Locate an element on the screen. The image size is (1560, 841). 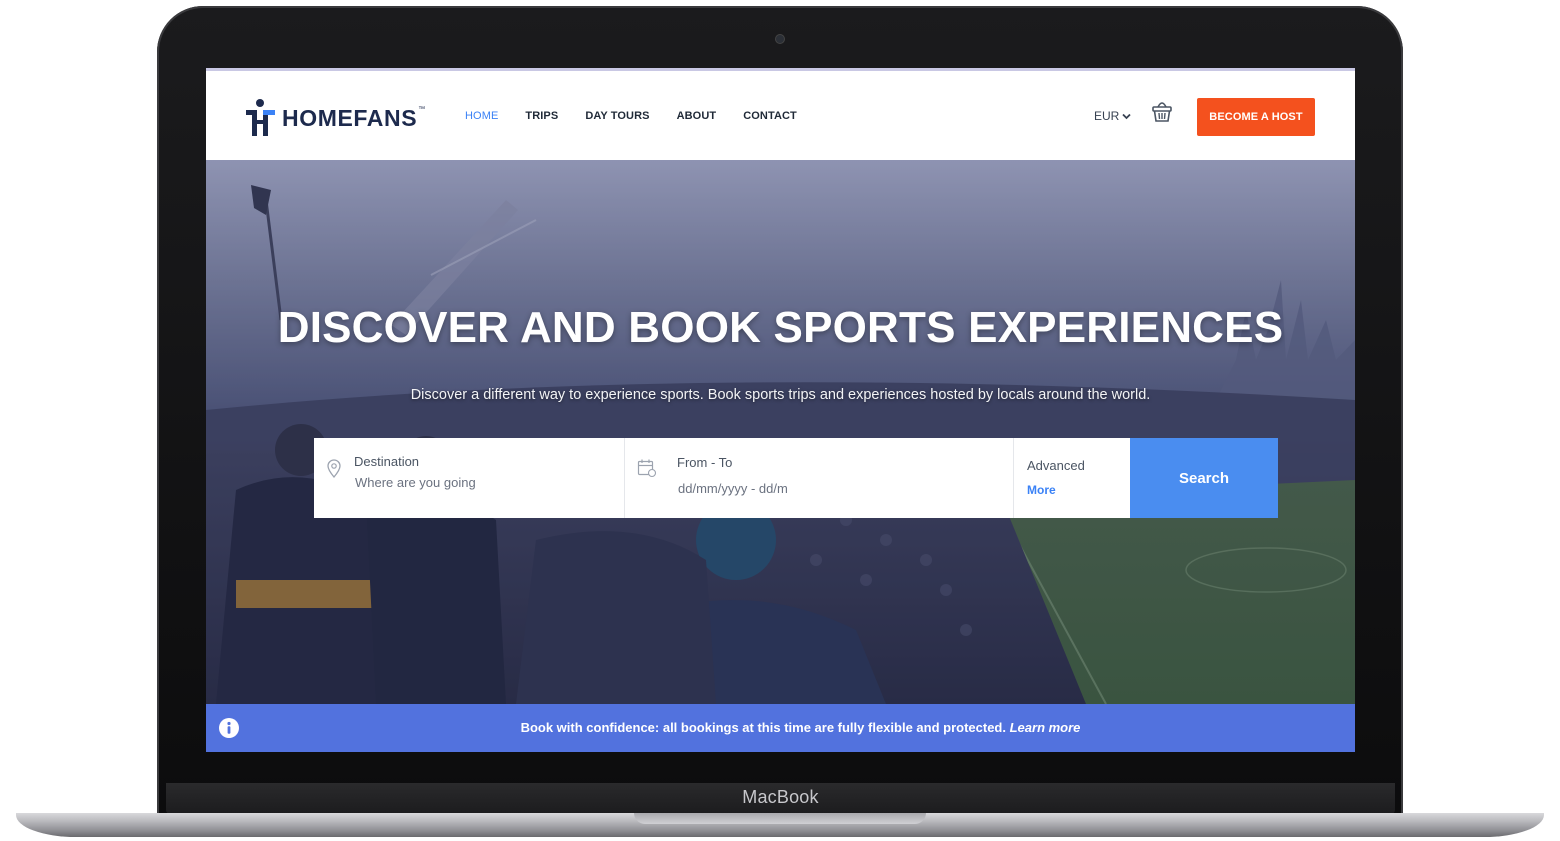
location-pin-icon is located at coordinates (334, 468).